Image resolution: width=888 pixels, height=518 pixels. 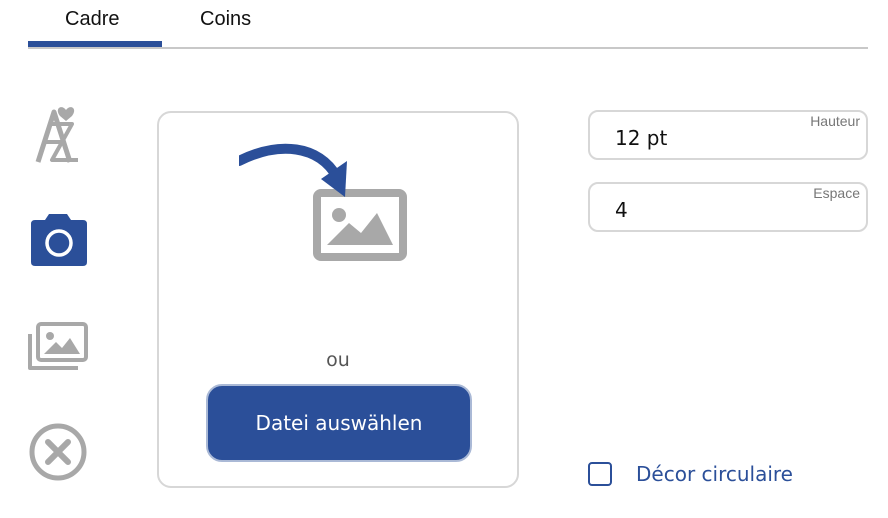 I want to click on camera-tool-button, so click(x=58, y=240).